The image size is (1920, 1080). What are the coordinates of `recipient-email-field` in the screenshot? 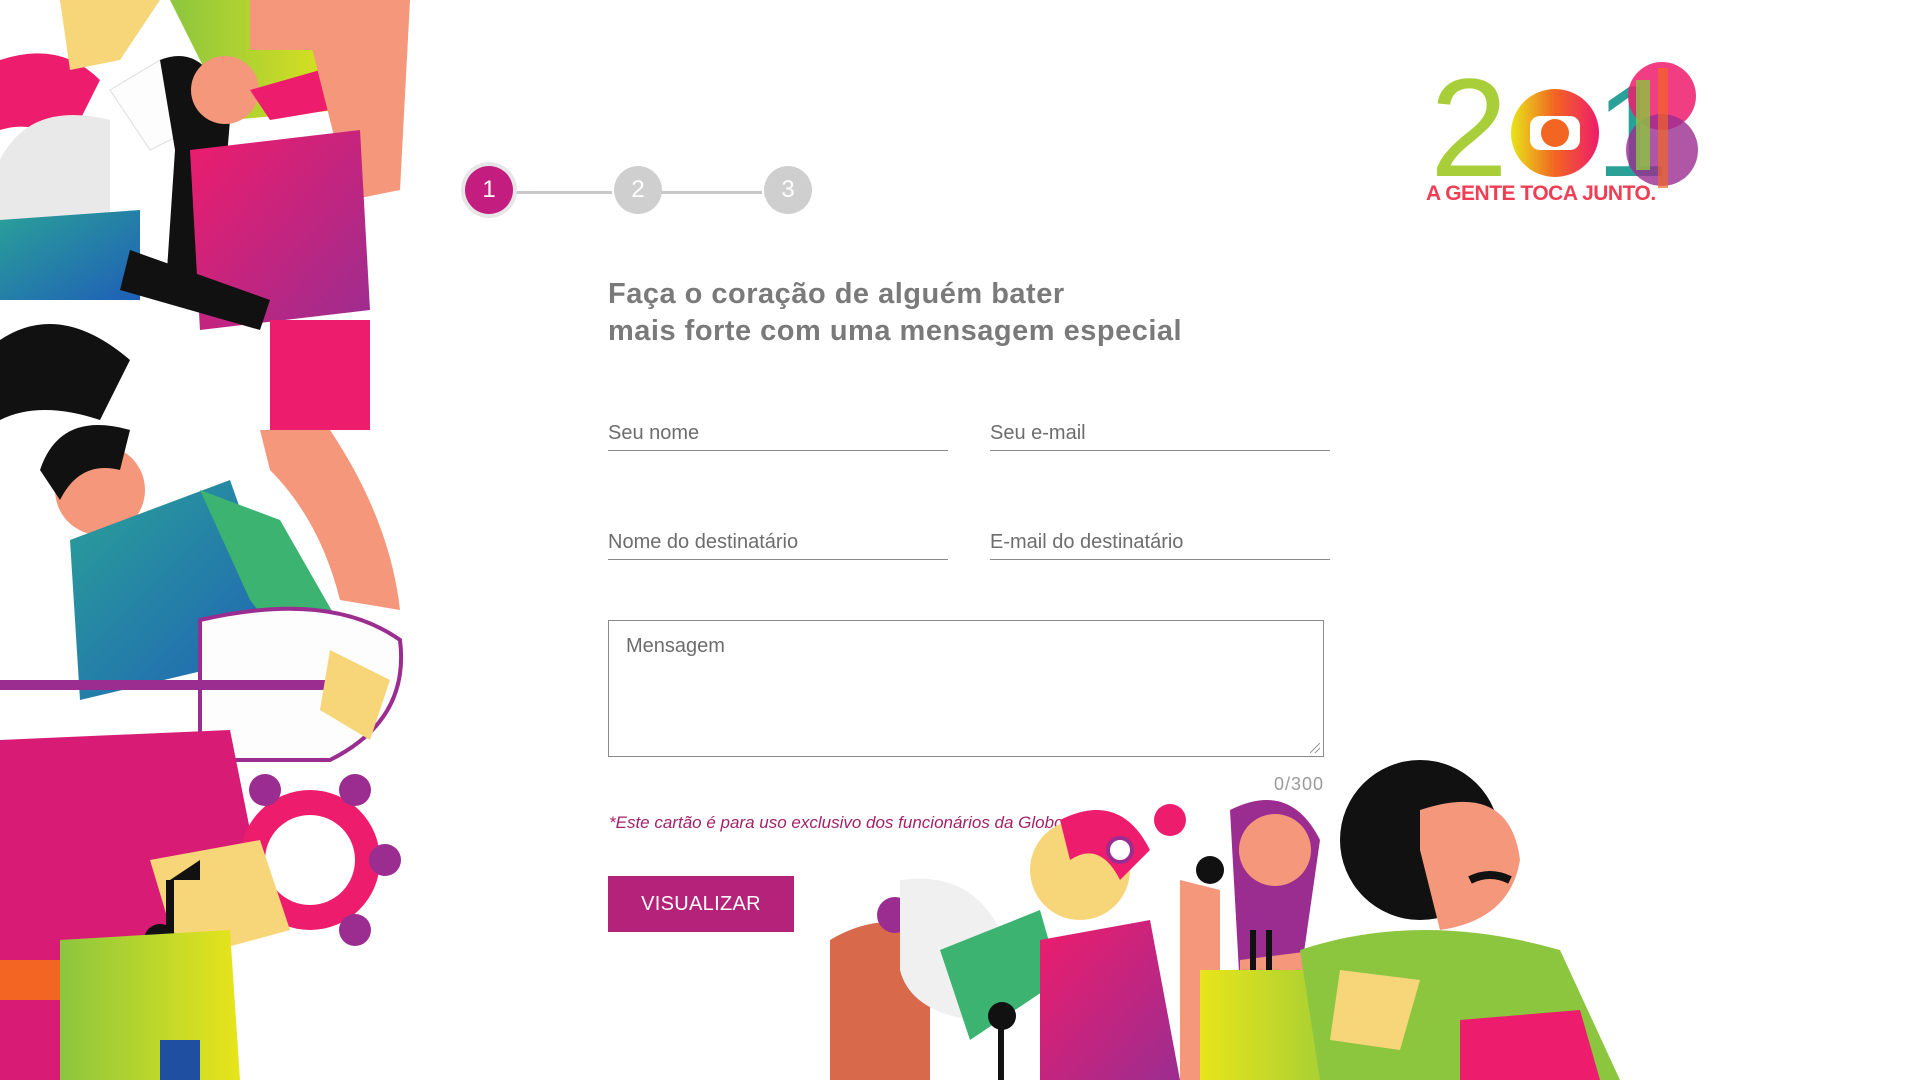 It's located at (1160, 542).